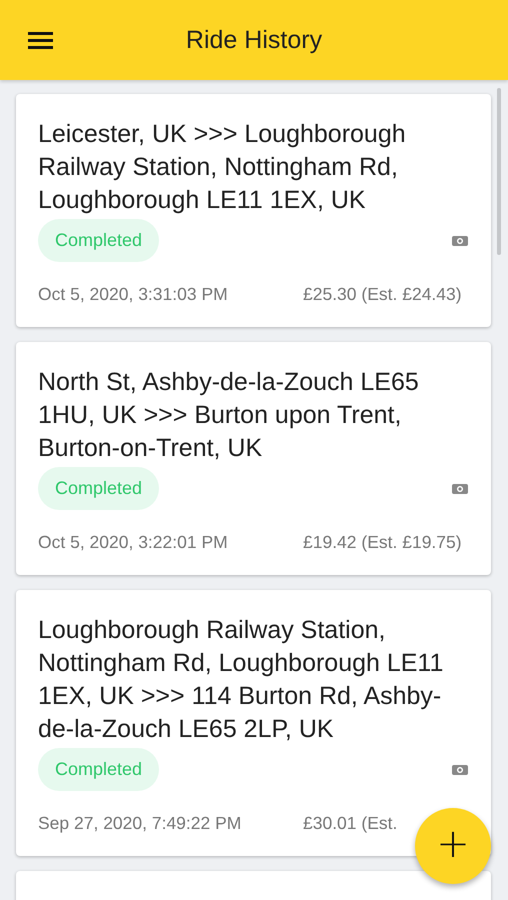 This screenshot has width=508, height=900. What do you see at coordinates (140, 823) in the screenshot?
I see `ride-date: Sep 27, 2020, 7:49:22 PM` at bounding box center [140, 823].